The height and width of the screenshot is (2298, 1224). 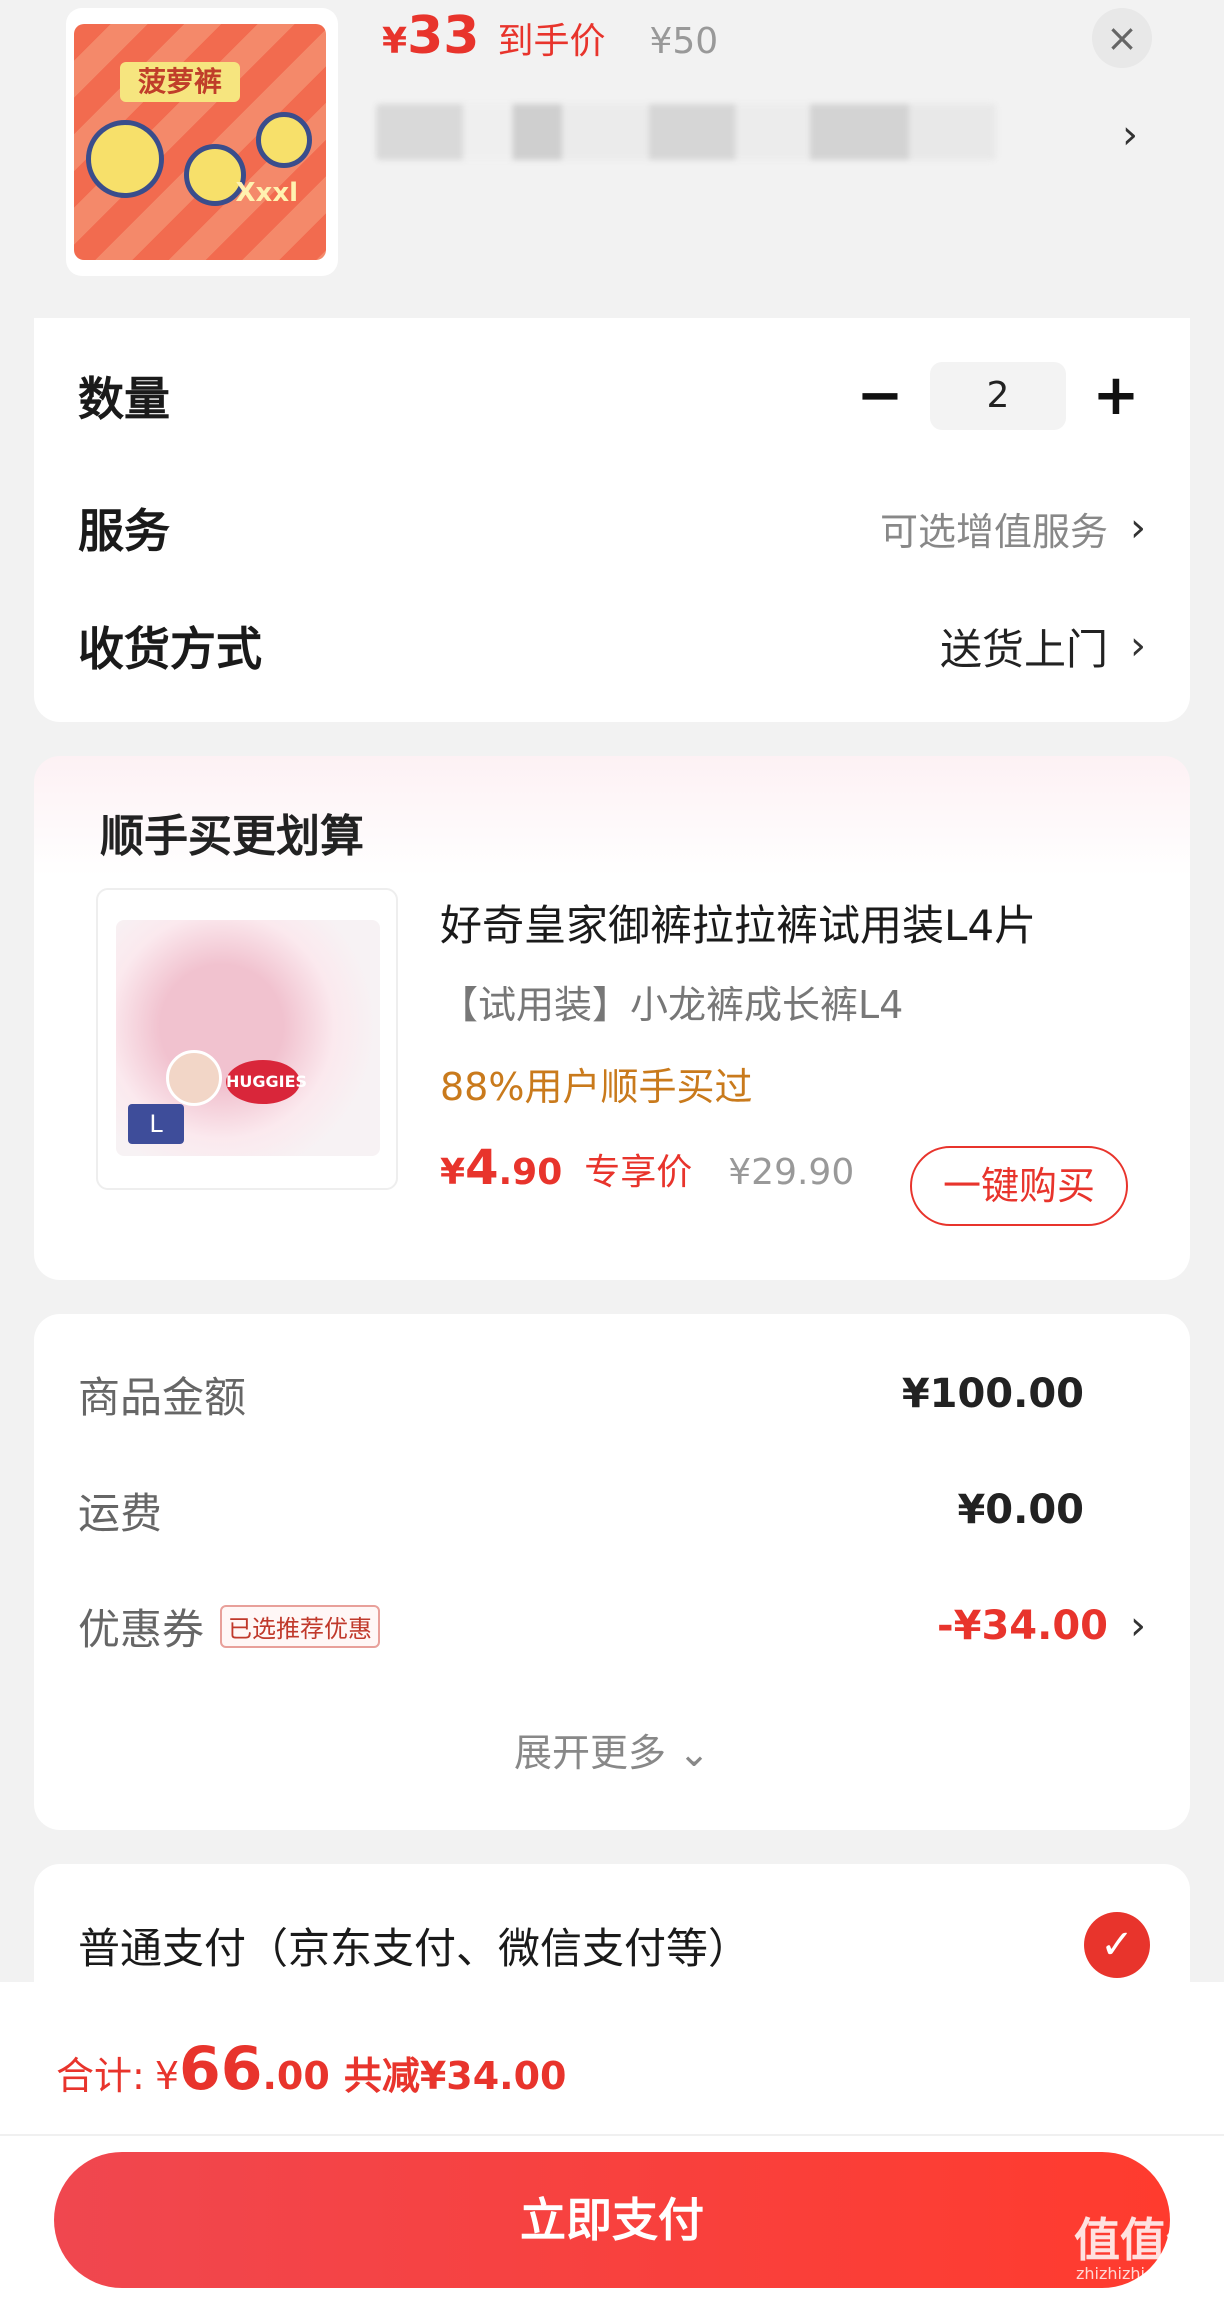 I want to click on huggies-pack-image: HUGGIES L, so click(x=248, y=1038).